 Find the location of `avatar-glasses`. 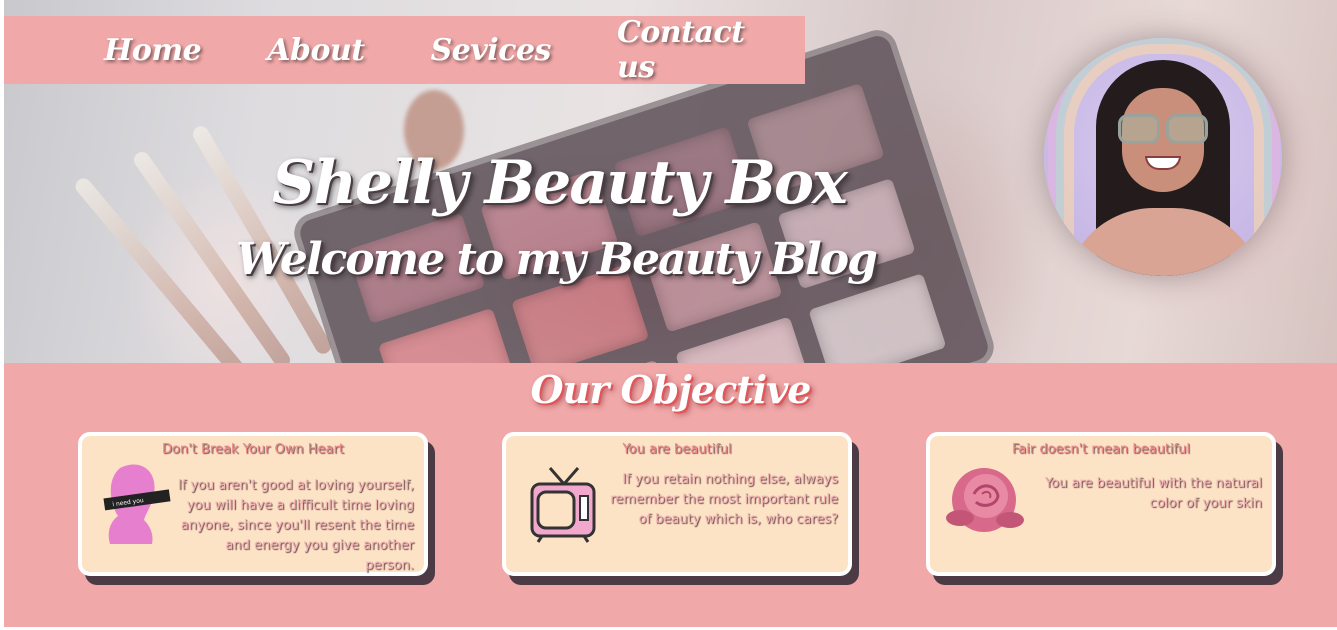

avatar-glasses is located at coordinates (1164, 129).